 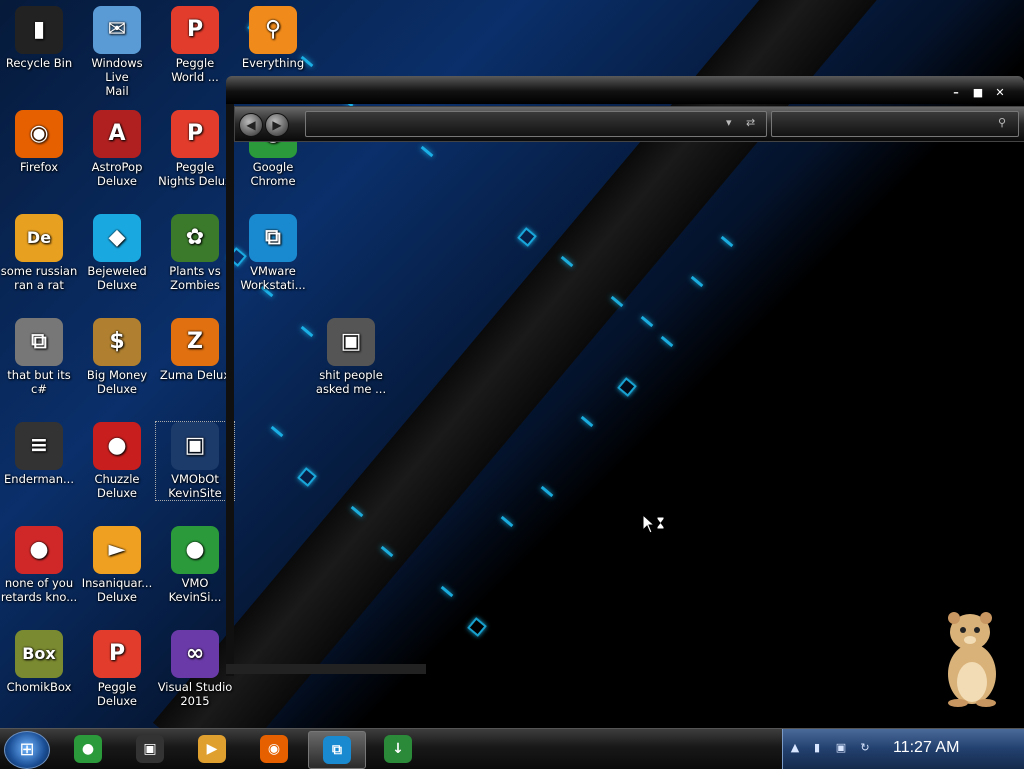 What do you see at coordinates (39, 30) in the screenshot?
I see `recycle-bin-icon: ▮` at bounding box center [39, 30].